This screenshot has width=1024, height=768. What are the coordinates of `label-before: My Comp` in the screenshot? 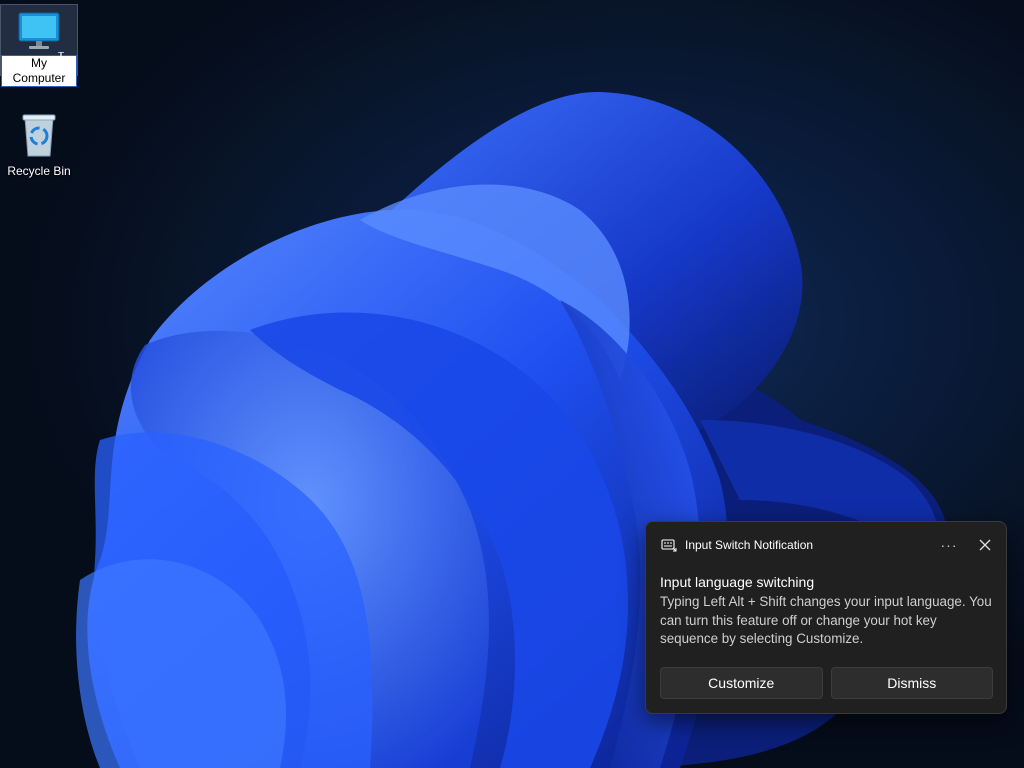 It's located at (29, 70).